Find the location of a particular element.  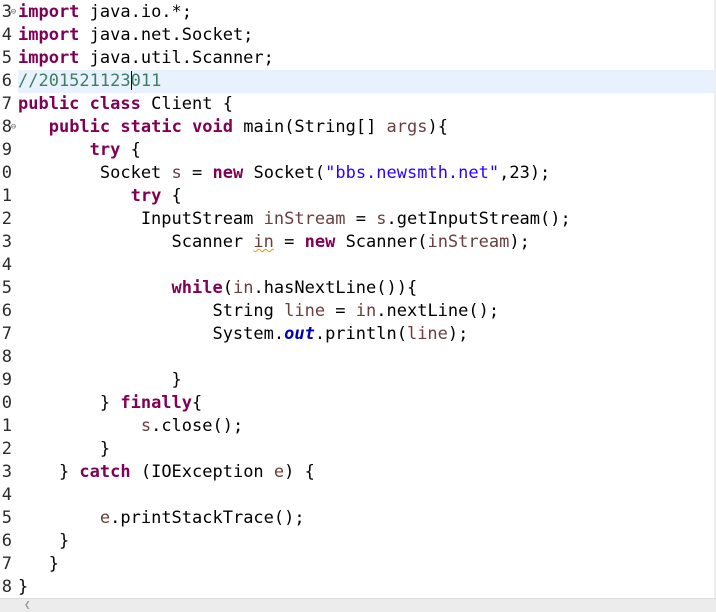

code-token: ( is located at coordinates (227, 288).